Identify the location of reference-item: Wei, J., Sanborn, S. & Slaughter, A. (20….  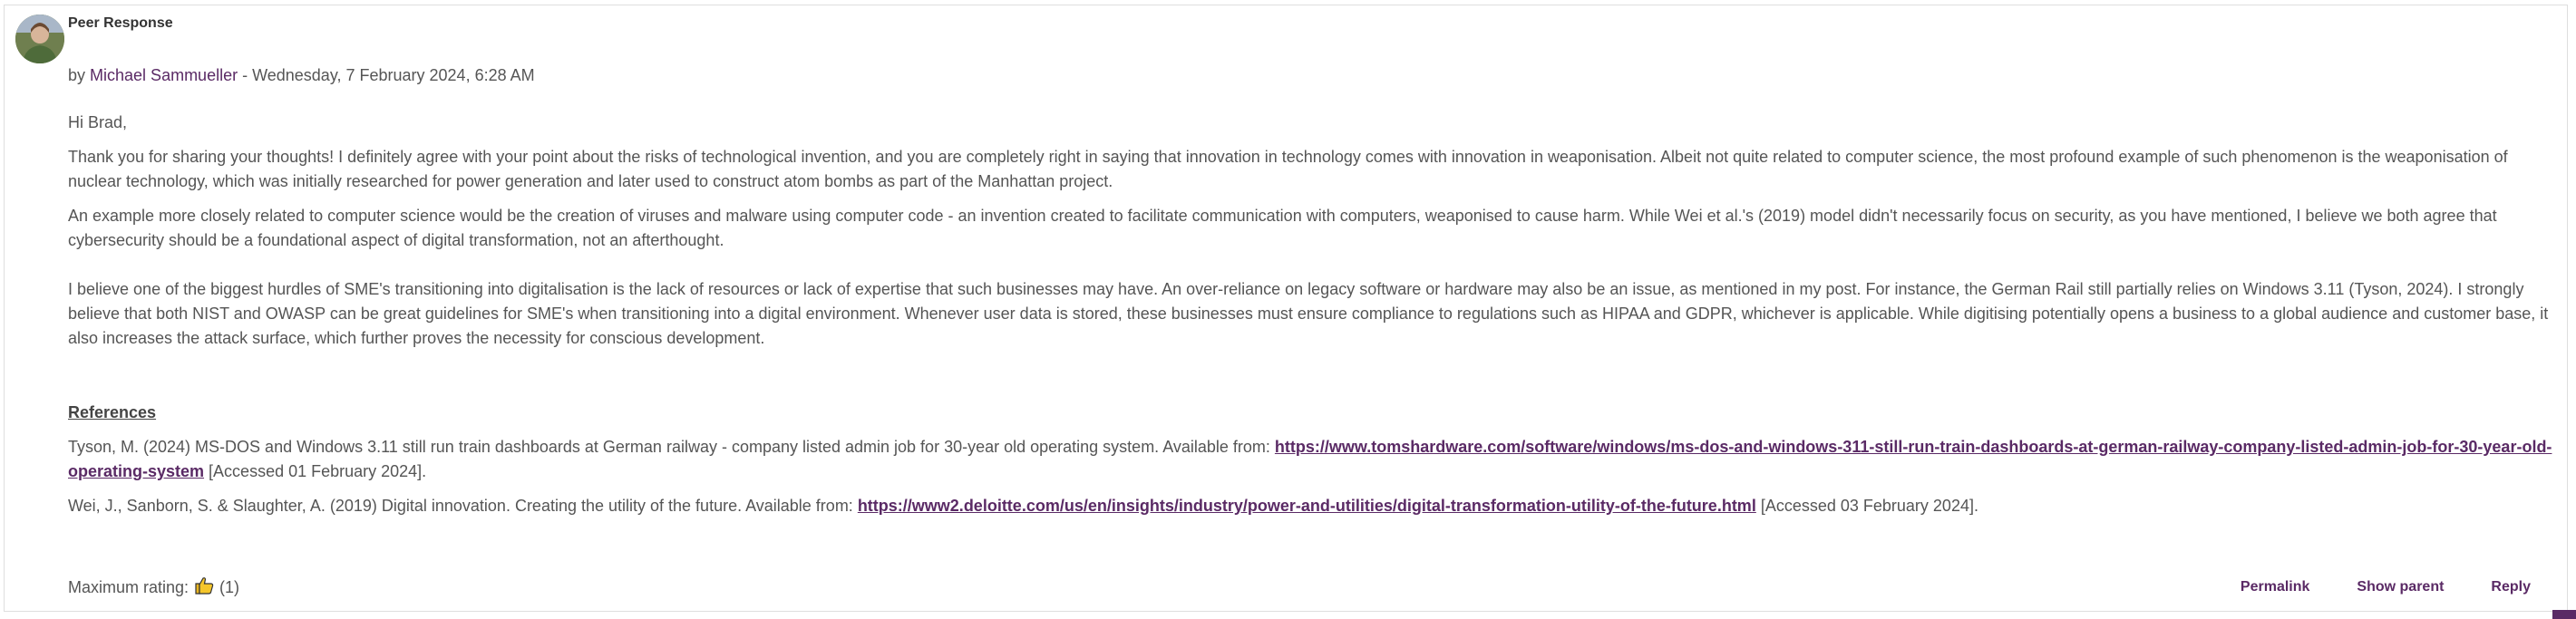
(1314, 506).